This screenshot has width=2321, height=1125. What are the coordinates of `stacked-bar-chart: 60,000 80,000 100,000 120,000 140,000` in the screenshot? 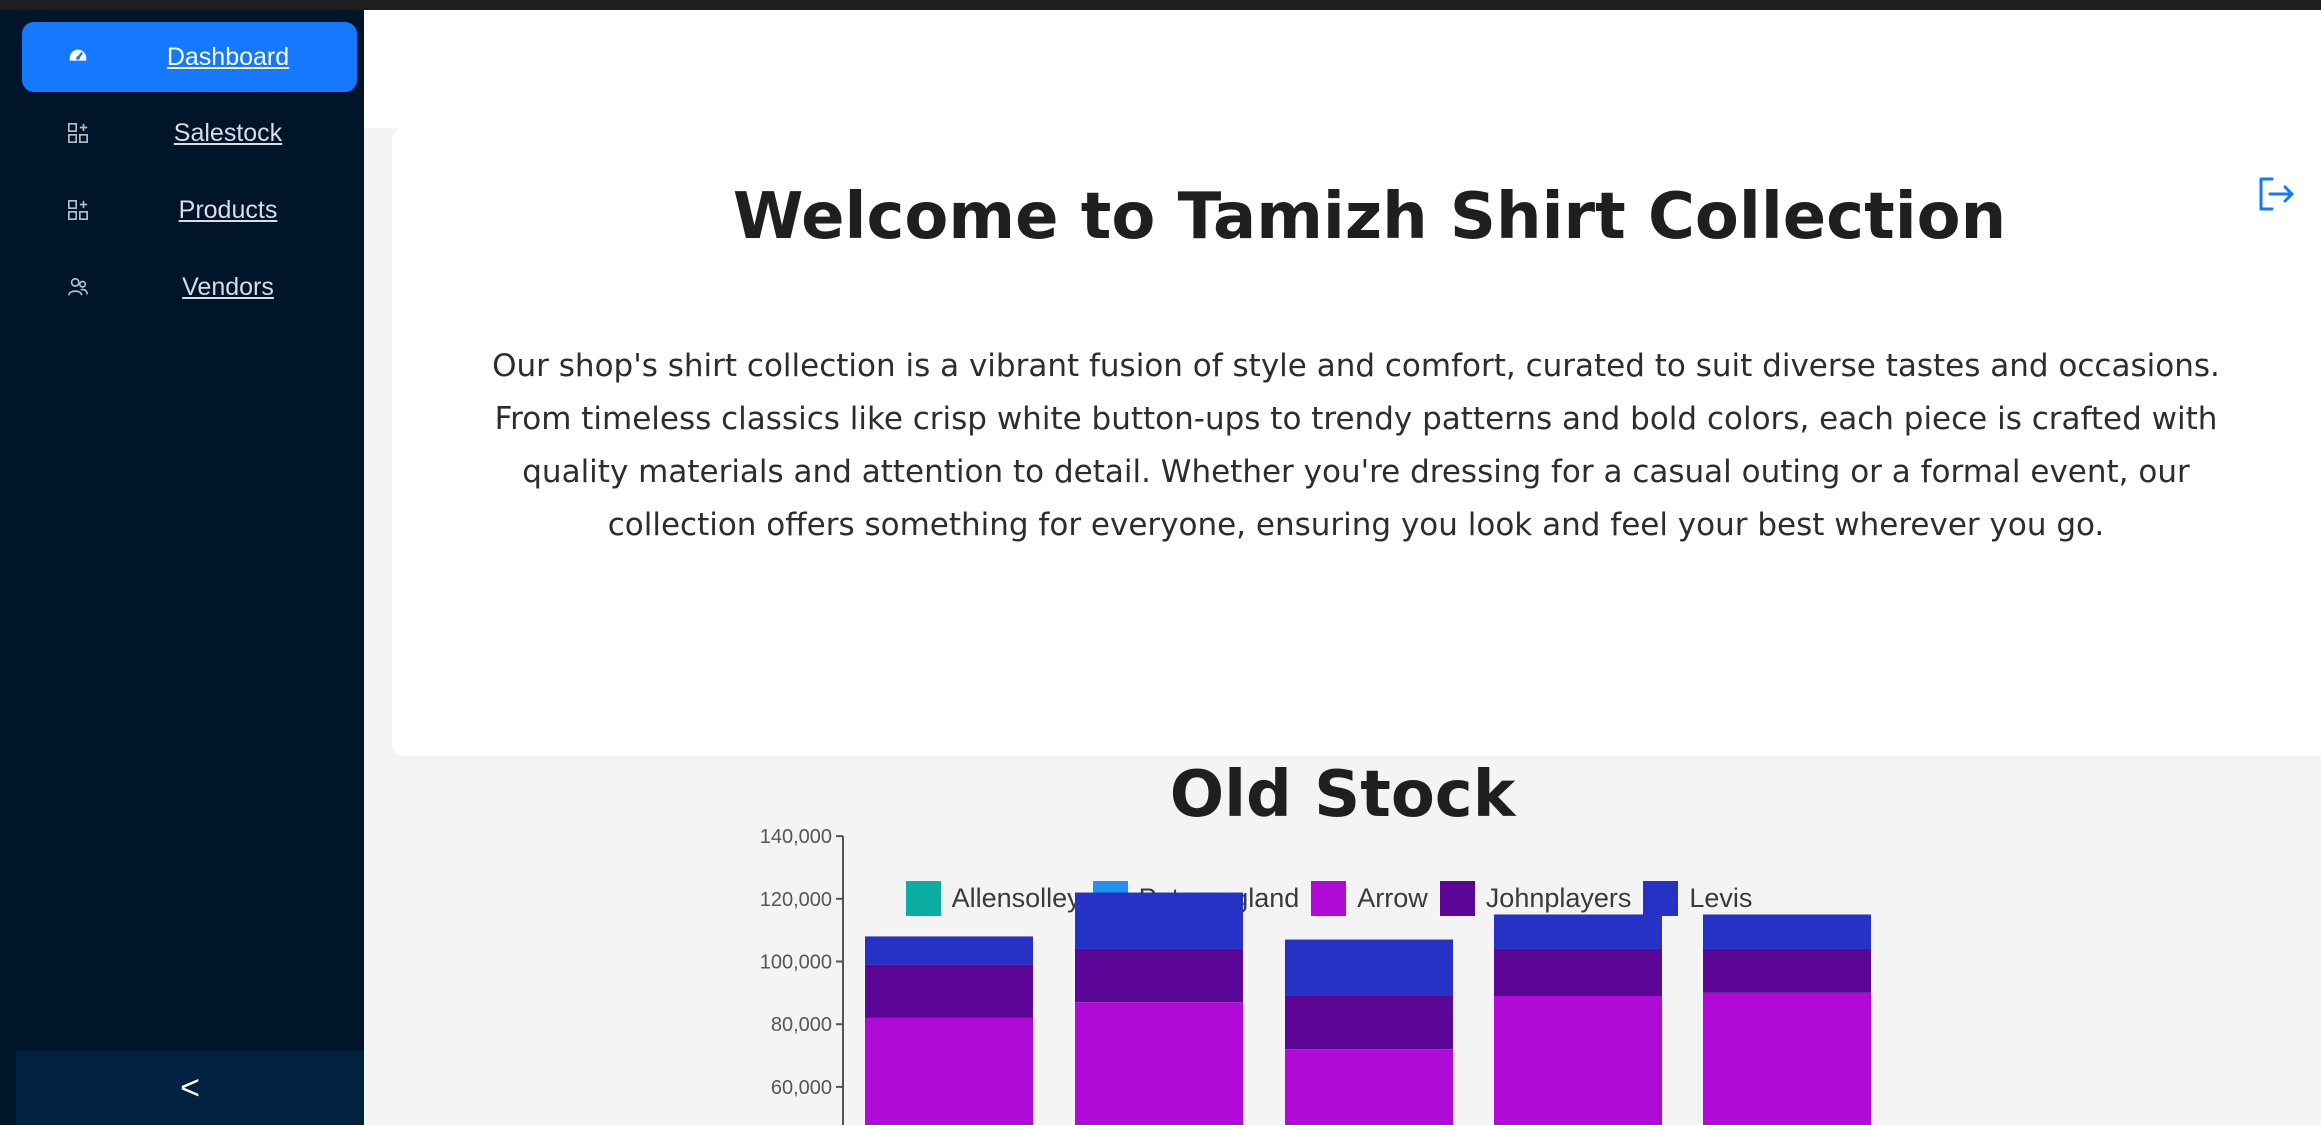 It's located at (1315, 975).